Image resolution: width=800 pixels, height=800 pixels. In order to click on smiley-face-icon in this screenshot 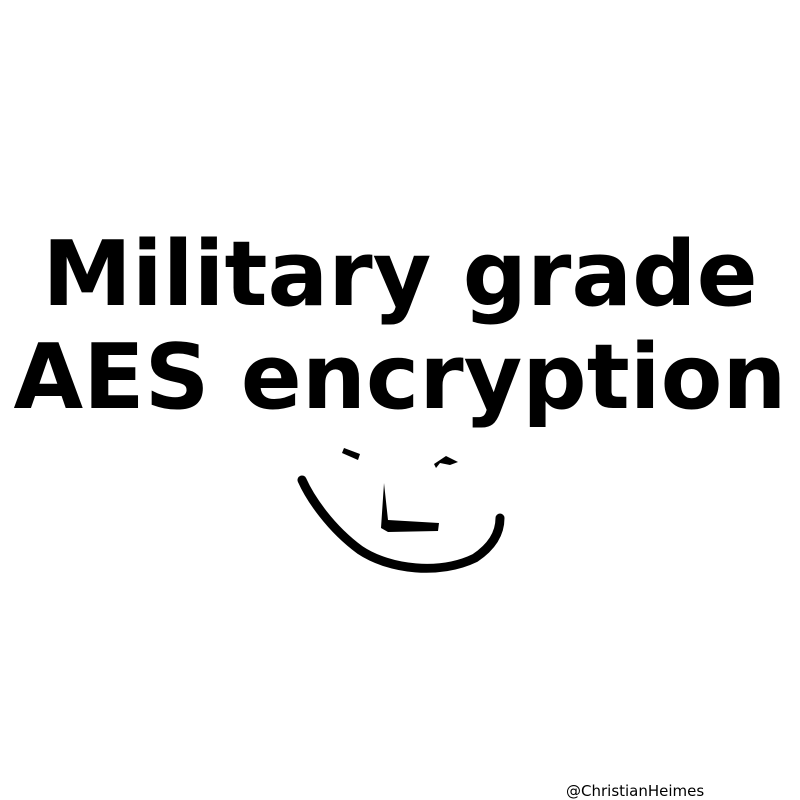, I will do `click(401, 510)`.